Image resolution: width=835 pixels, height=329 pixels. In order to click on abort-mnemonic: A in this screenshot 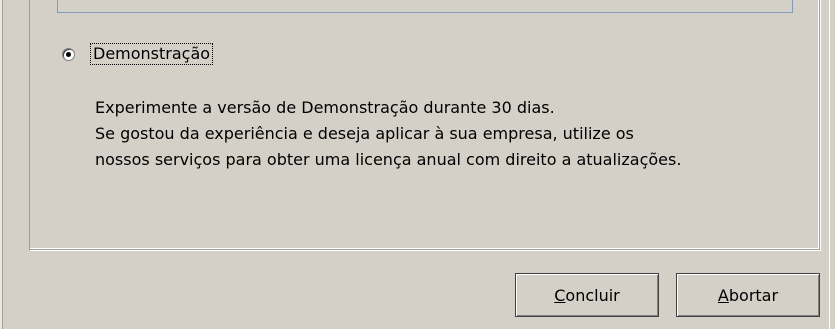, I will do `click(723, 295)`.